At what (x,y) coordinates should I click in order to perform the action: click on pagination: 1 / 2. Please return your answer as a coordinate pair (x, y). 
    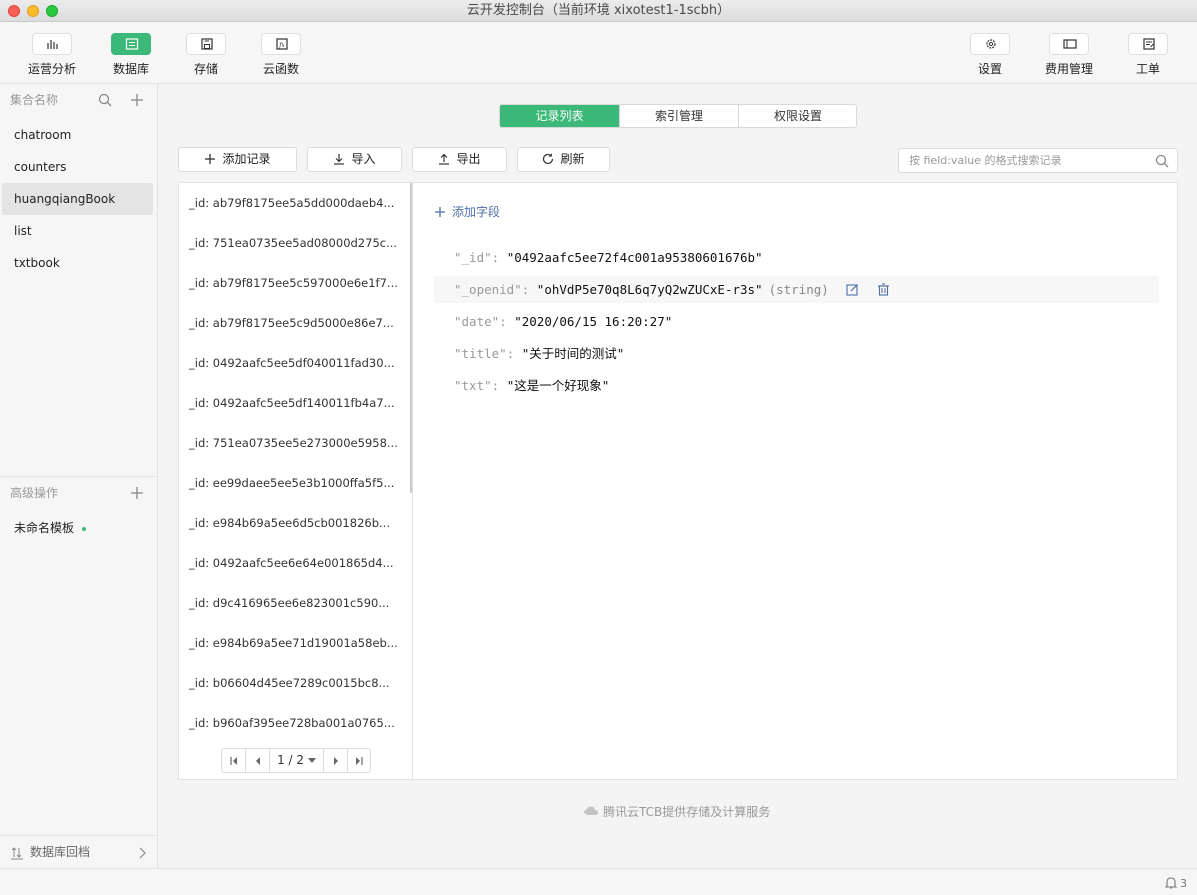
    Looking at the image, I should click on (296, 760).